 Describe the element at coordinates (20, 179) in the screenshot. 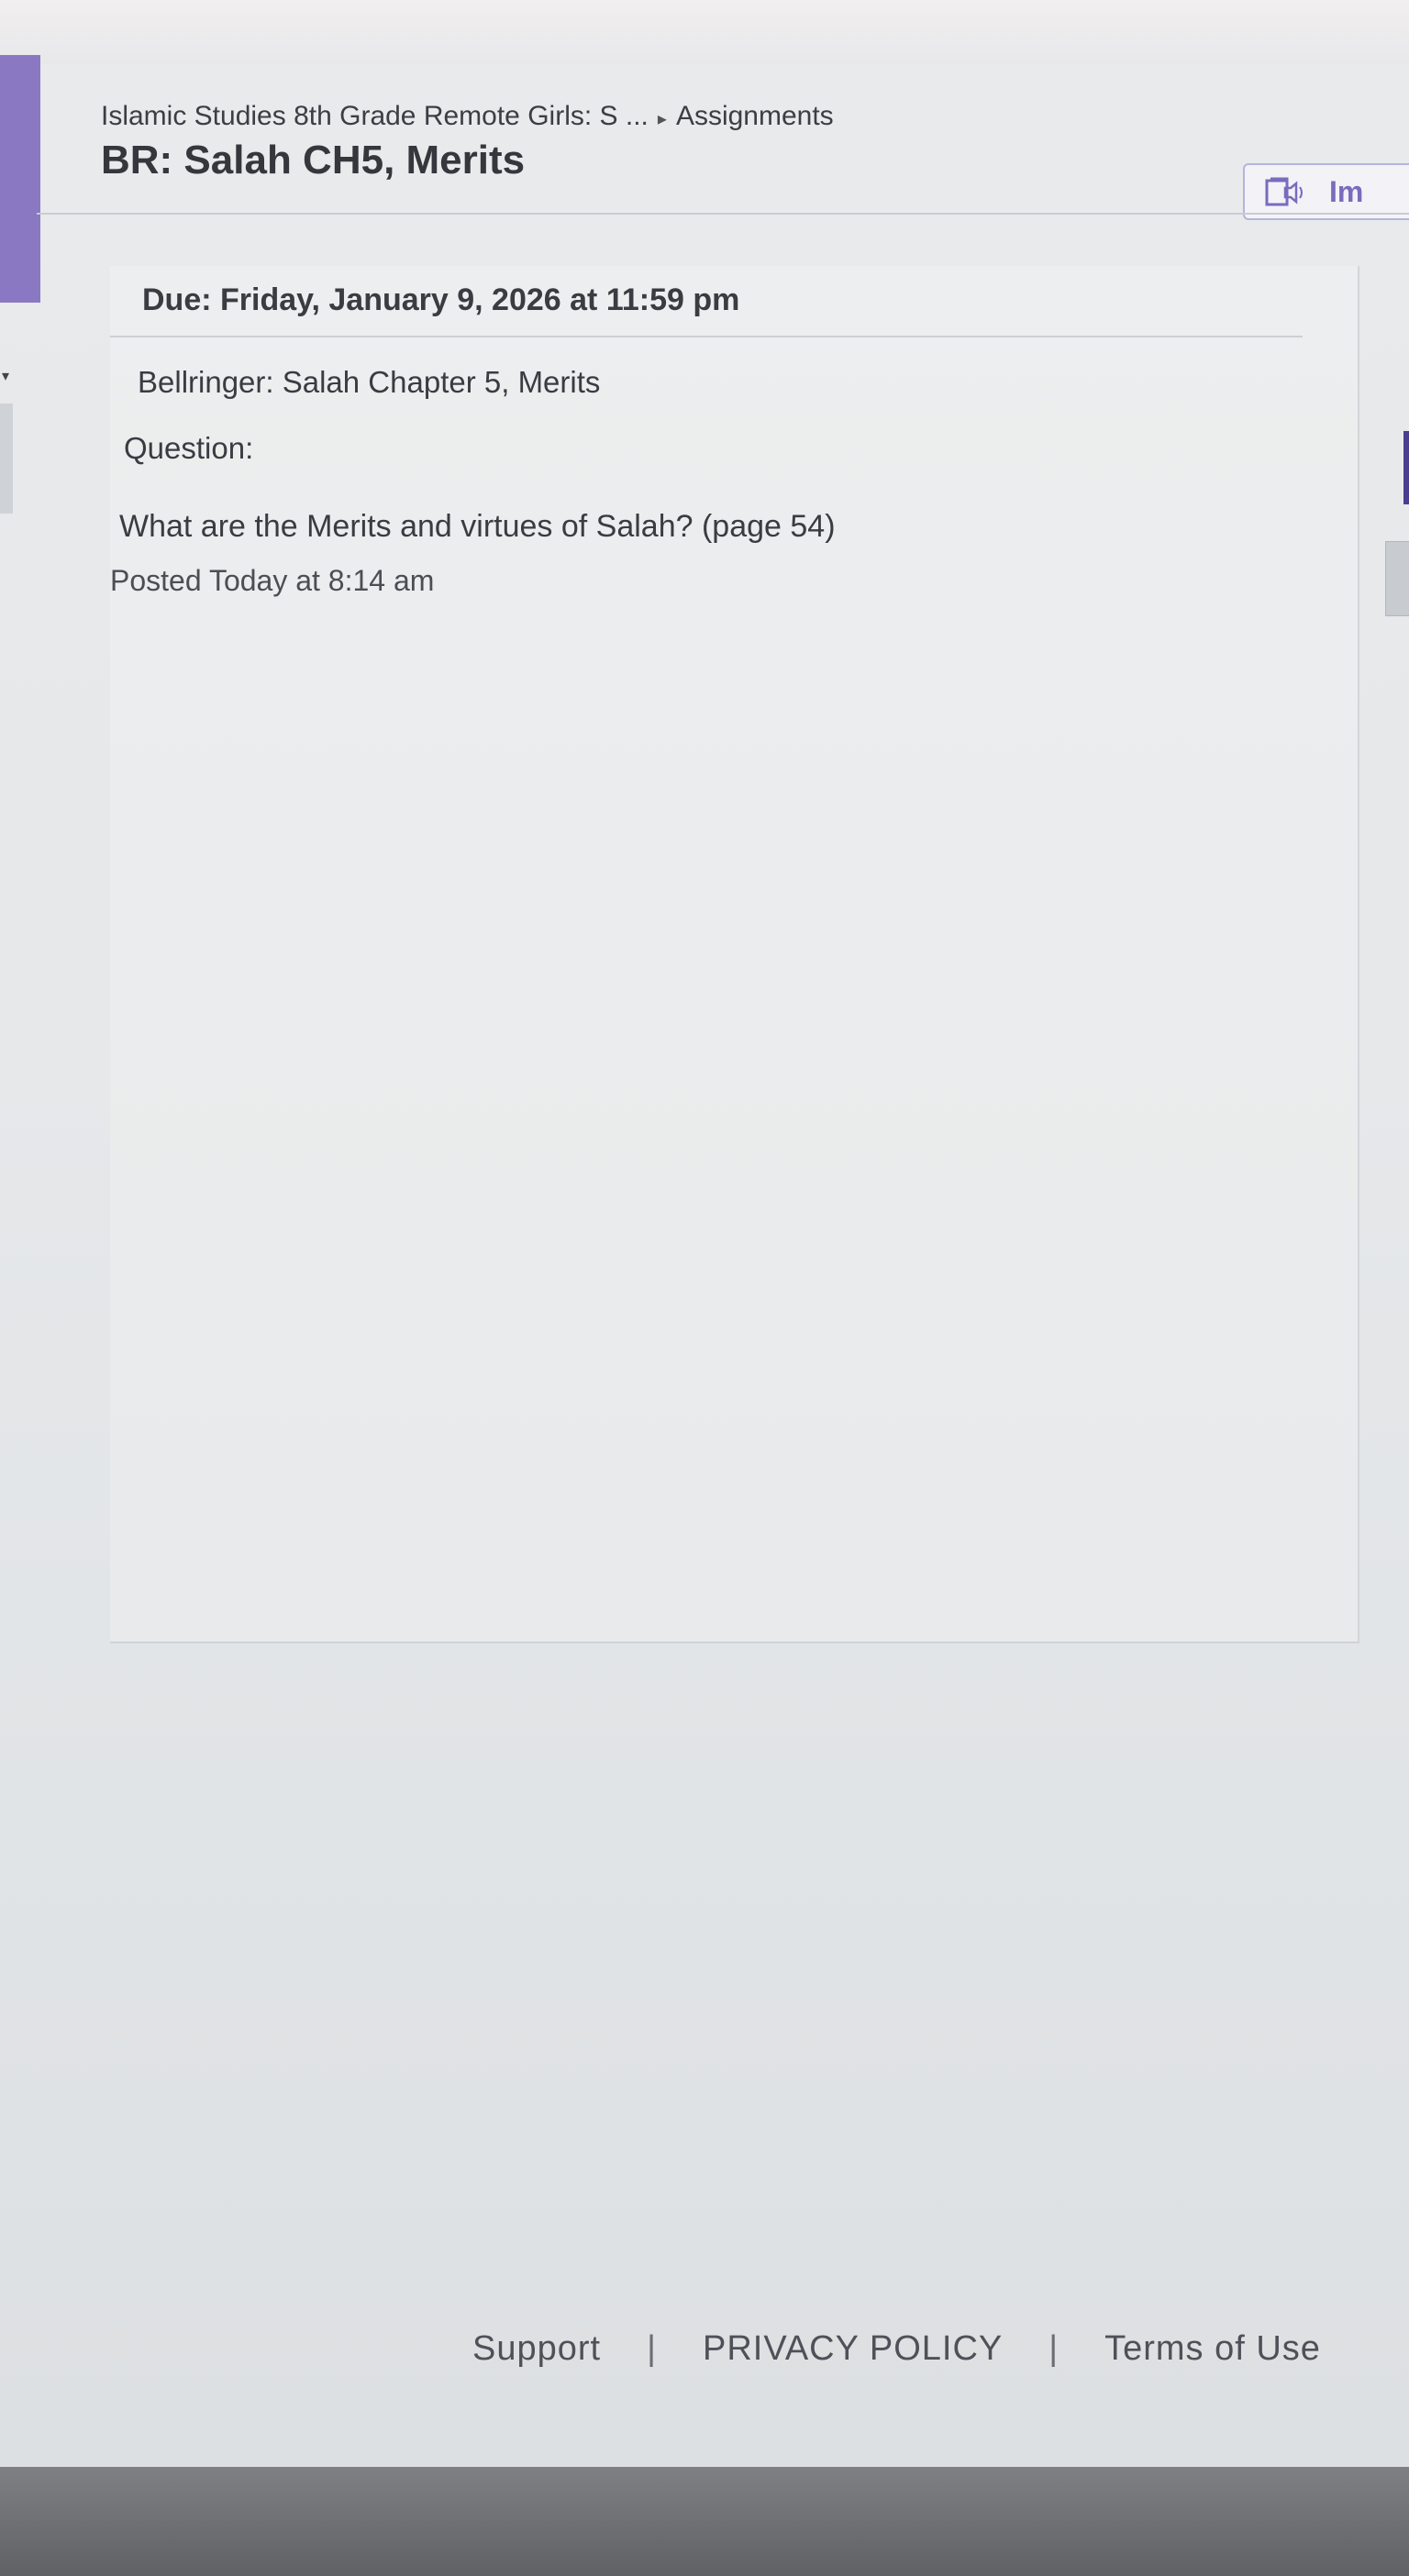

I see `sidebar-accent-strip` at that location.